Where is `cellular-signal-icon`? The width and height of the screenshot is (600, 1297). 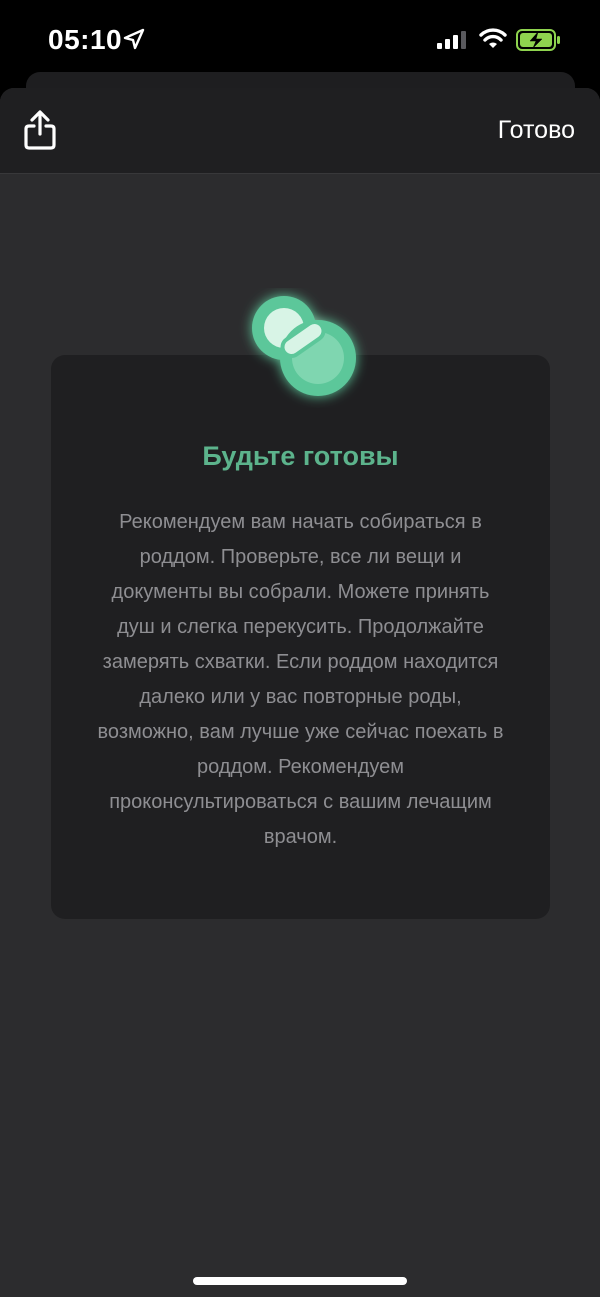 cellular-signal-icon is located at coordinates (451, 40).